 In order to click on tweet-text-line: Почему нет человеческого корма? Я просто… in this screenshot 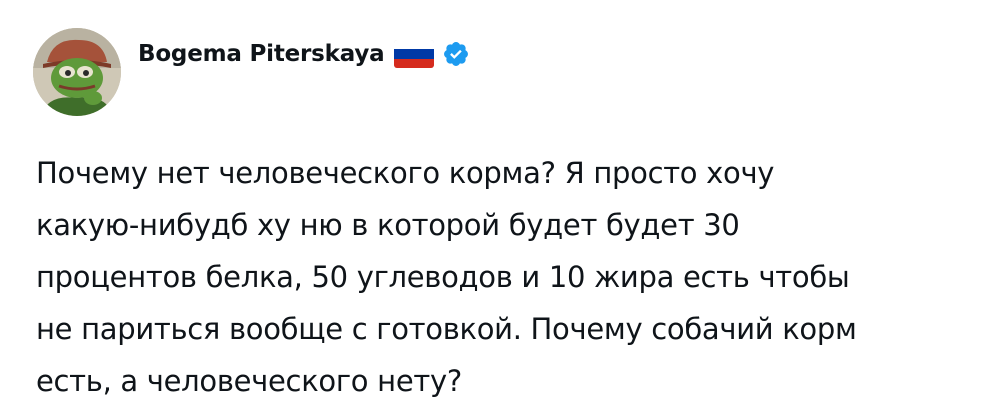, I will do `click(405, 173)`.